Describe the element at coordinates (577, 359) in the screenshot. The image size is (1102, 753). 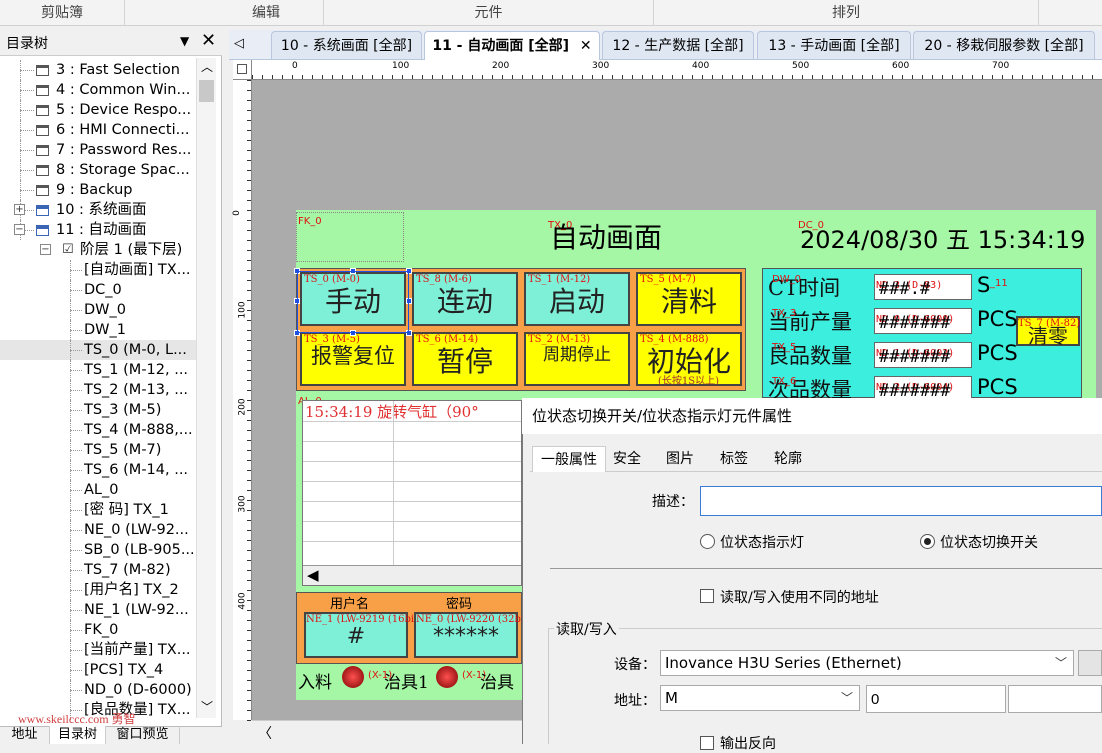
I see `hmi-button: TS_2 (M-13) 周期停止` at that location.